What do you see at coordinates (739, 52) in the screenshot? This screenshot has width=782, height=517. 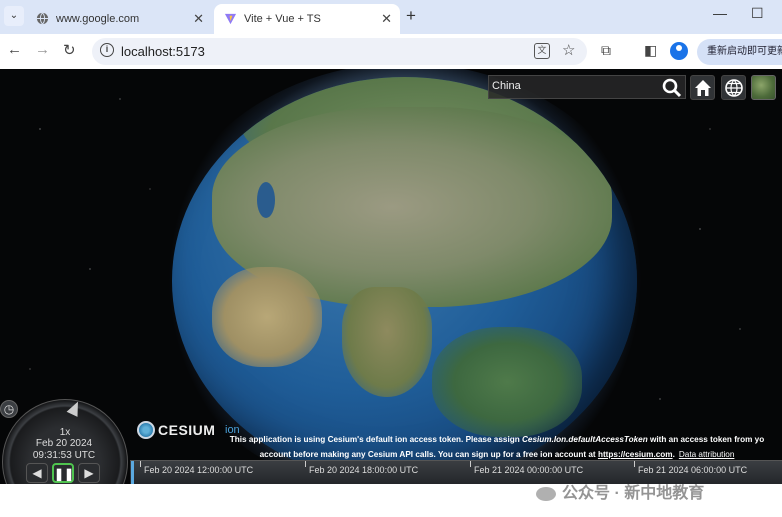 I see `update-button: 重新启动即可更新` at bounding box center [739, 52].